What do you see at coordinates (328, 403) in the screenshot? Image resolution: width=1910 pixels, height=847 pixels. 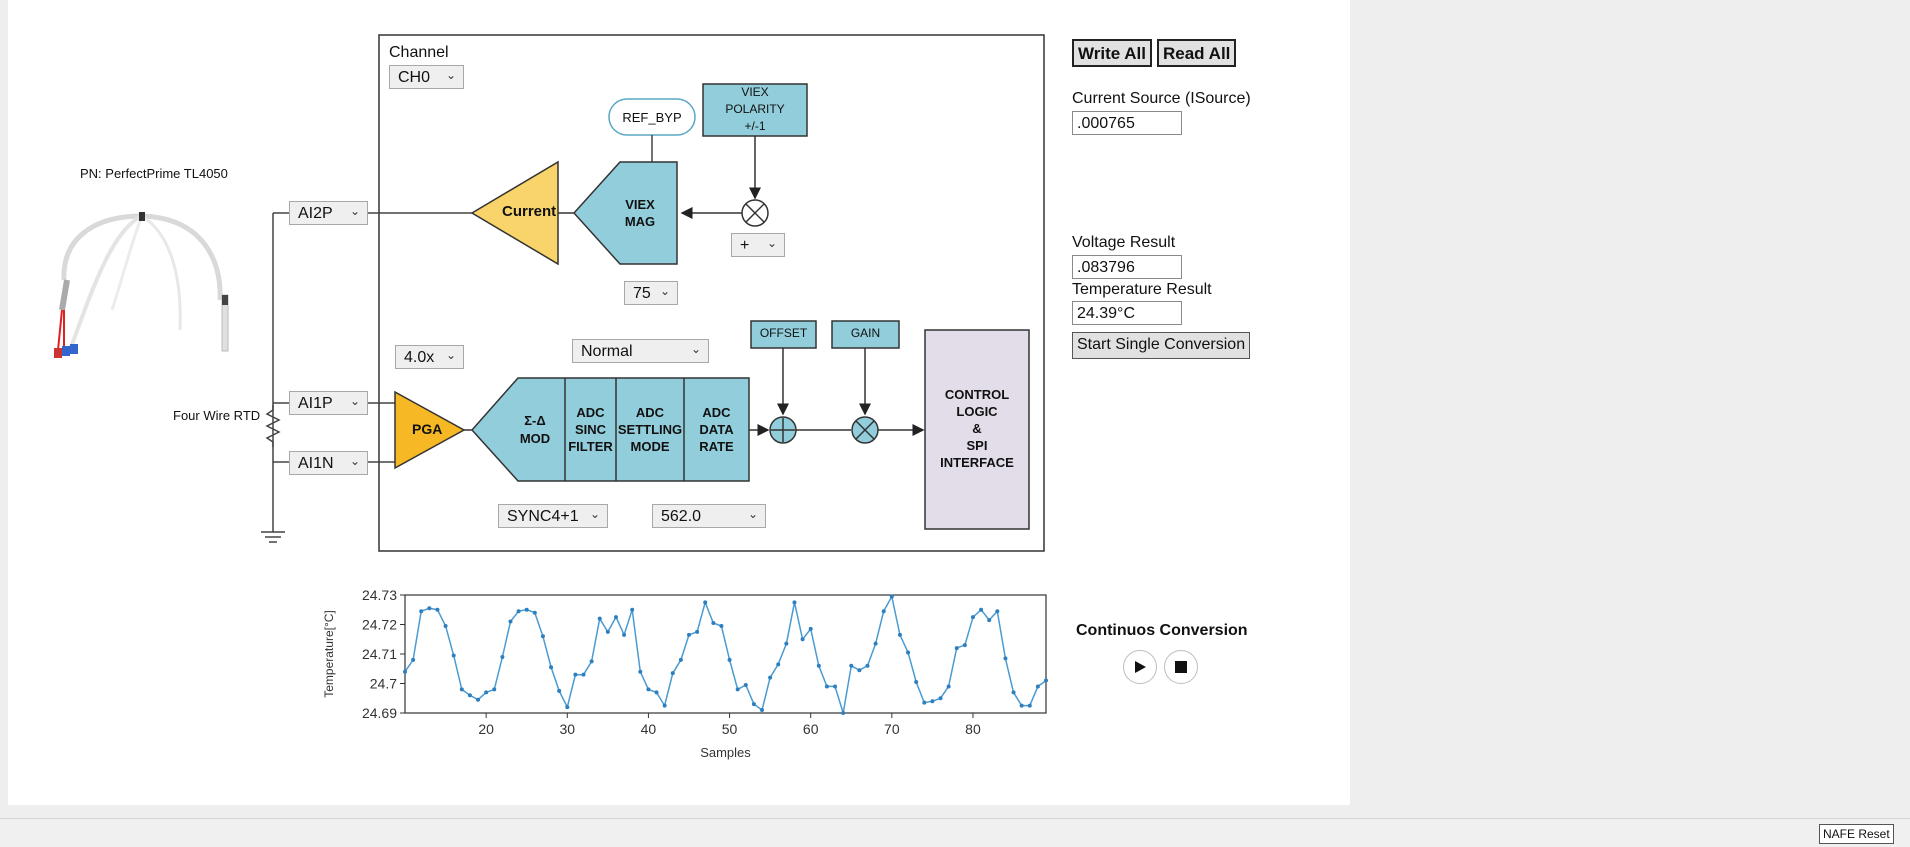 I see `ai1p-select: AI1P ⌄` at bounding box center [328, 403].